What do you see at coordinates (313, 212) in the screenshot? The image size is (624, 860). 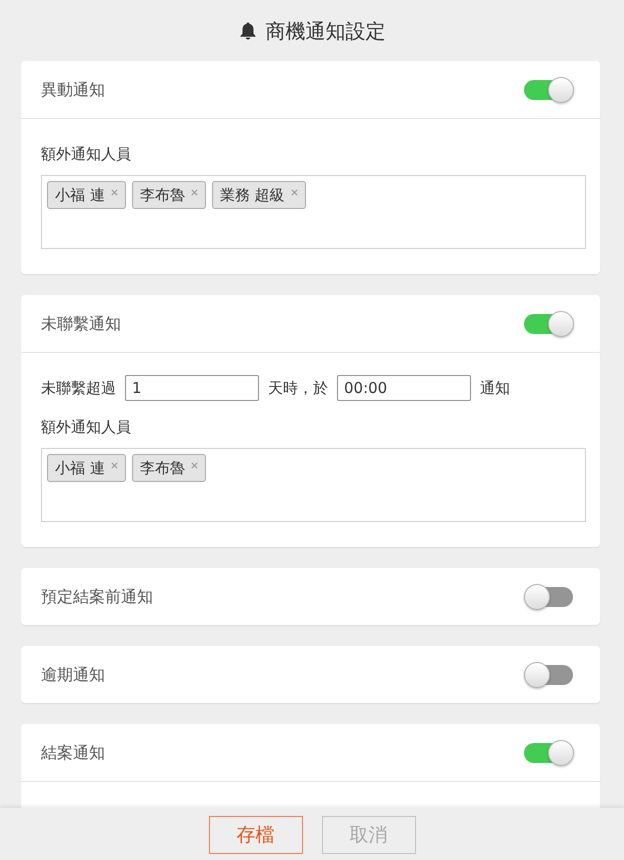 I see `people-select-field: 小福 連 李布魯 業務 超級` at bounding box center [313, 212].